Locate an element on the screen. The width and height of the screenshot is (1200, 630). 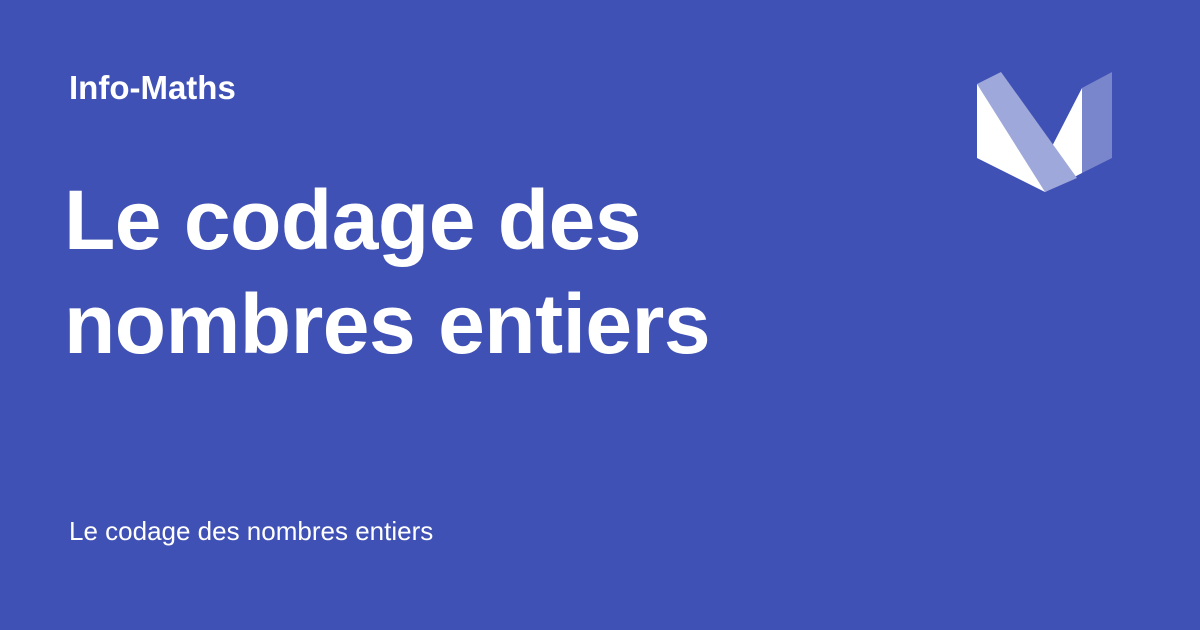
site-name: Info-Maths is located at coordinates (152, 87).